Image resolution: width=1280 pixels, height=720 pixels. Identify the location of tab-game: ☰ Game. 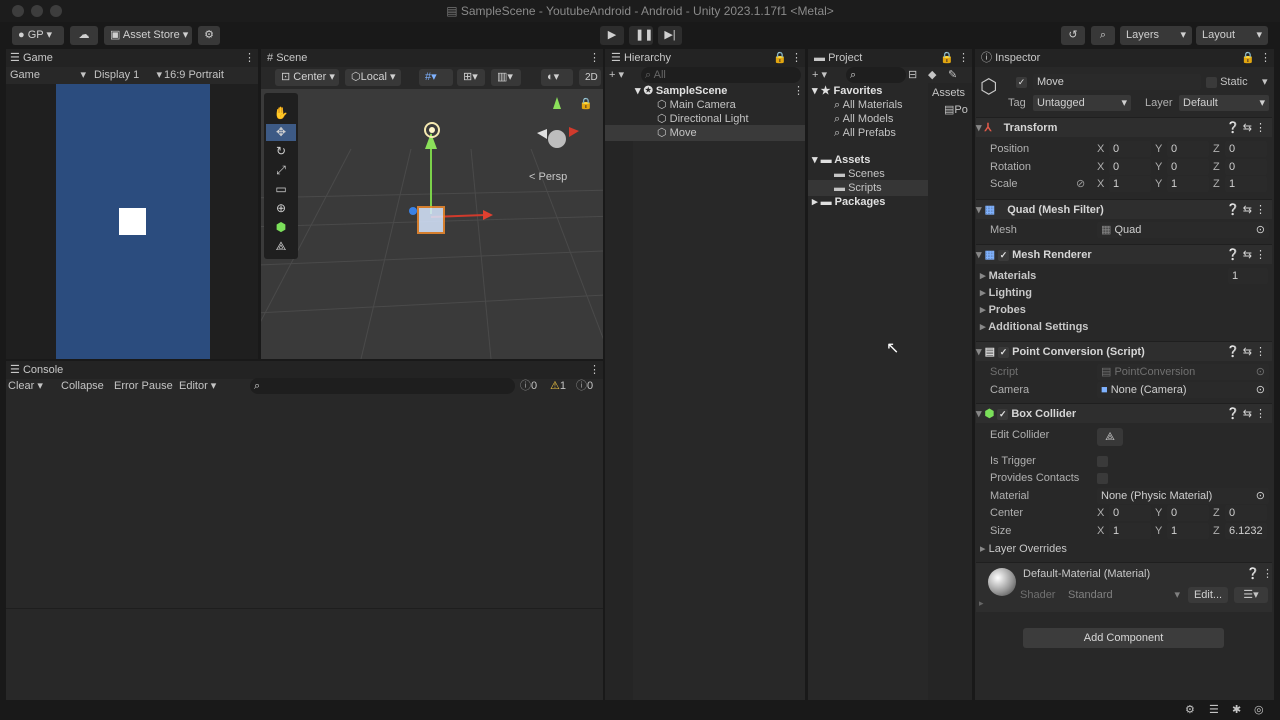
(31, 58).